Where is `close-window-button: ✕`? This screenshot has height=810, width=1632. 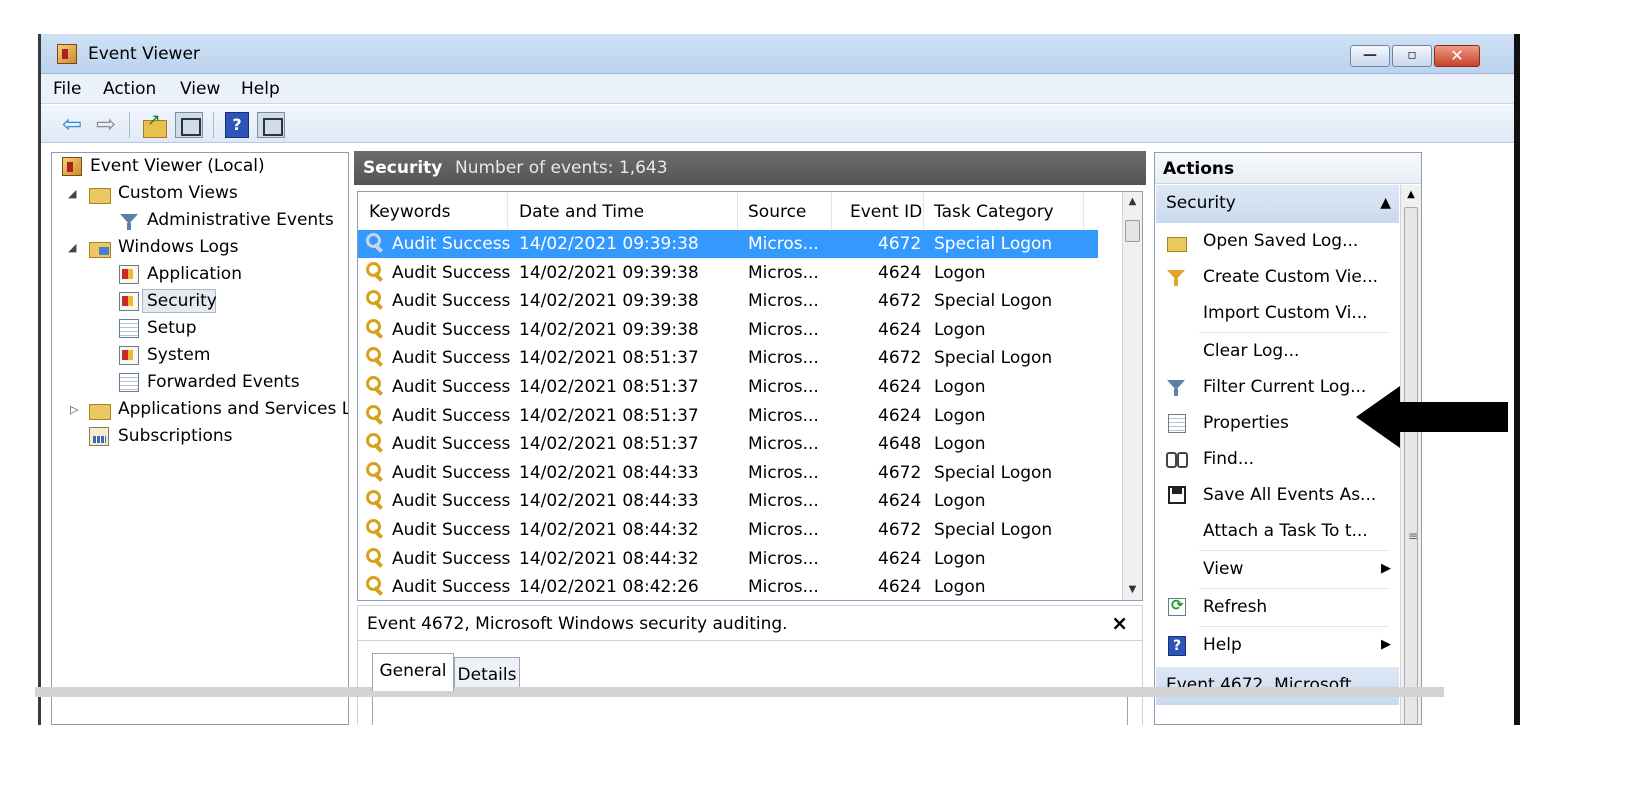
close-window-button: ✕ is located at coordinates (1457, 56).